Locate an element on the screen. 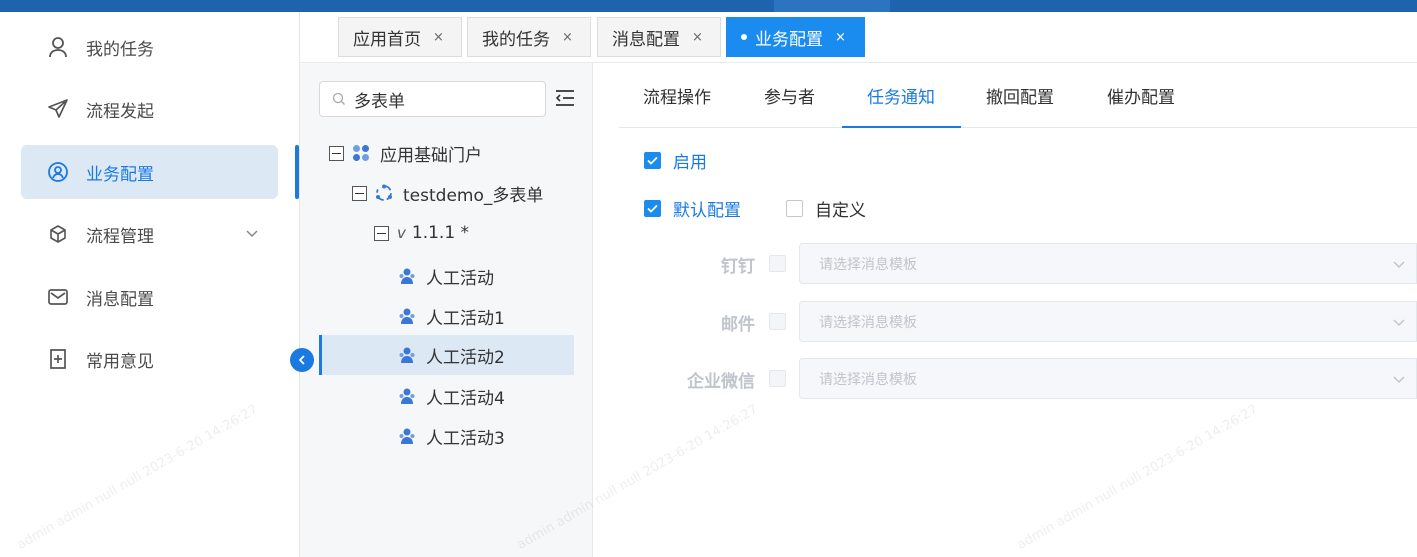 The width and height of the screenshot is (1417, 557). channel-row-email: 邮件 请选择消息模板 is located at coordinates (1018, 322).